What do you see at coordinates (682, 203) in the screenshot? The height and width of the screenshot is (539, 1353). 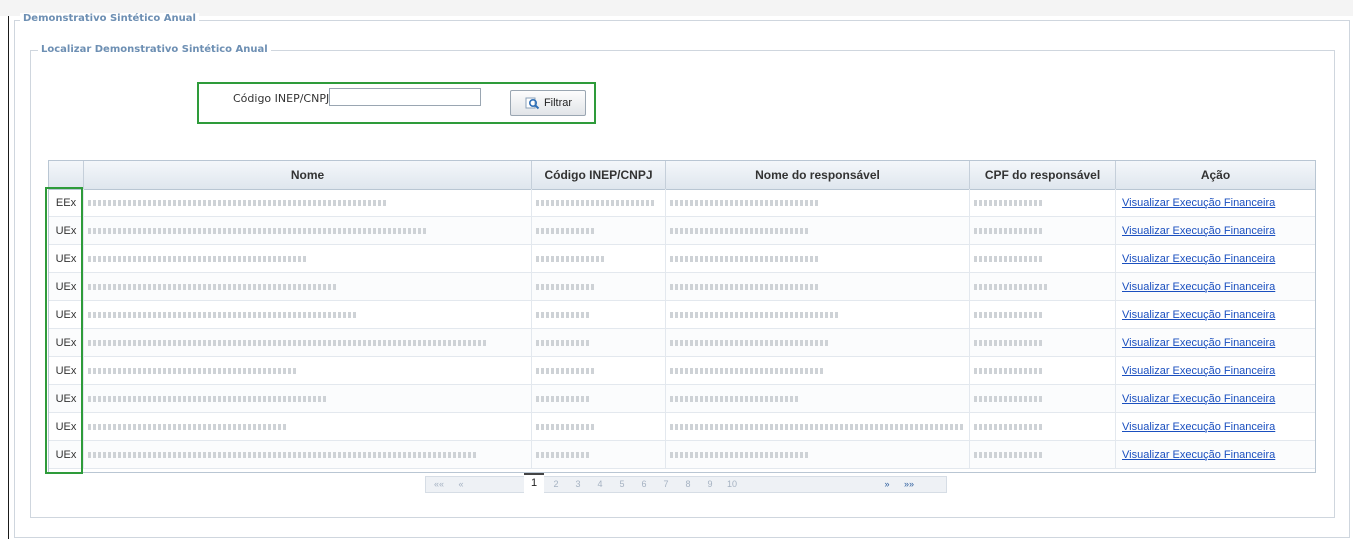 I see `table-row: EEx Visualizar Execução Financeira` at bounding box center [682, 203].